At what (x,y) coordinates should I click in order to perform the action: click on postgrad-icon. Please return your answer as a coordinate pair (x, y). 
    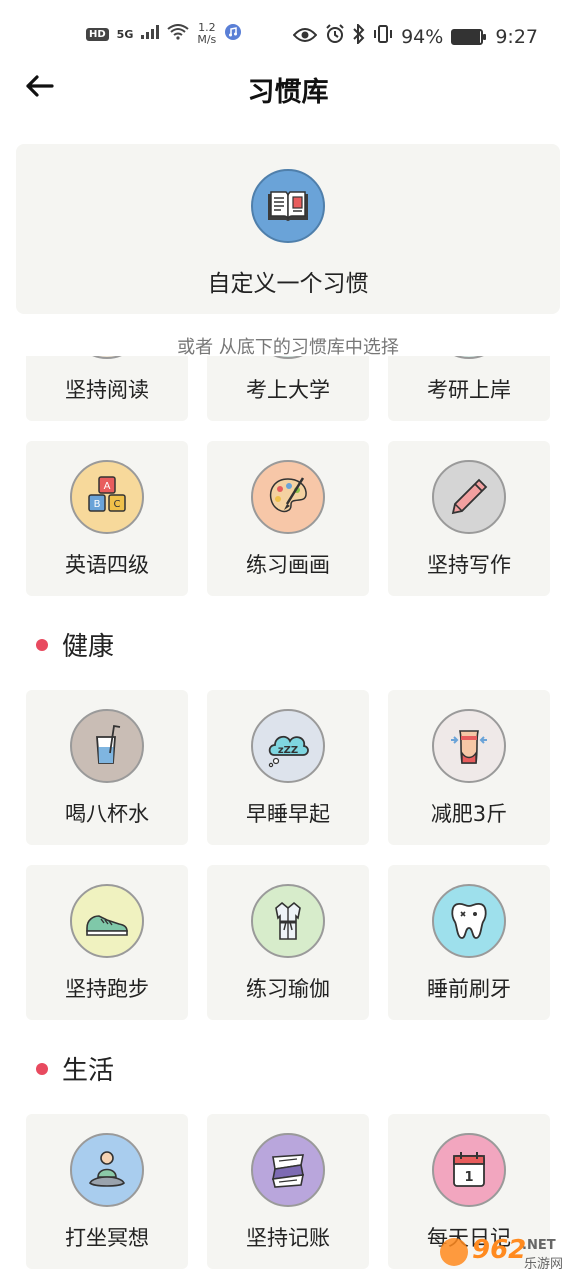
    Looking at the image, I should click on (469, 357).